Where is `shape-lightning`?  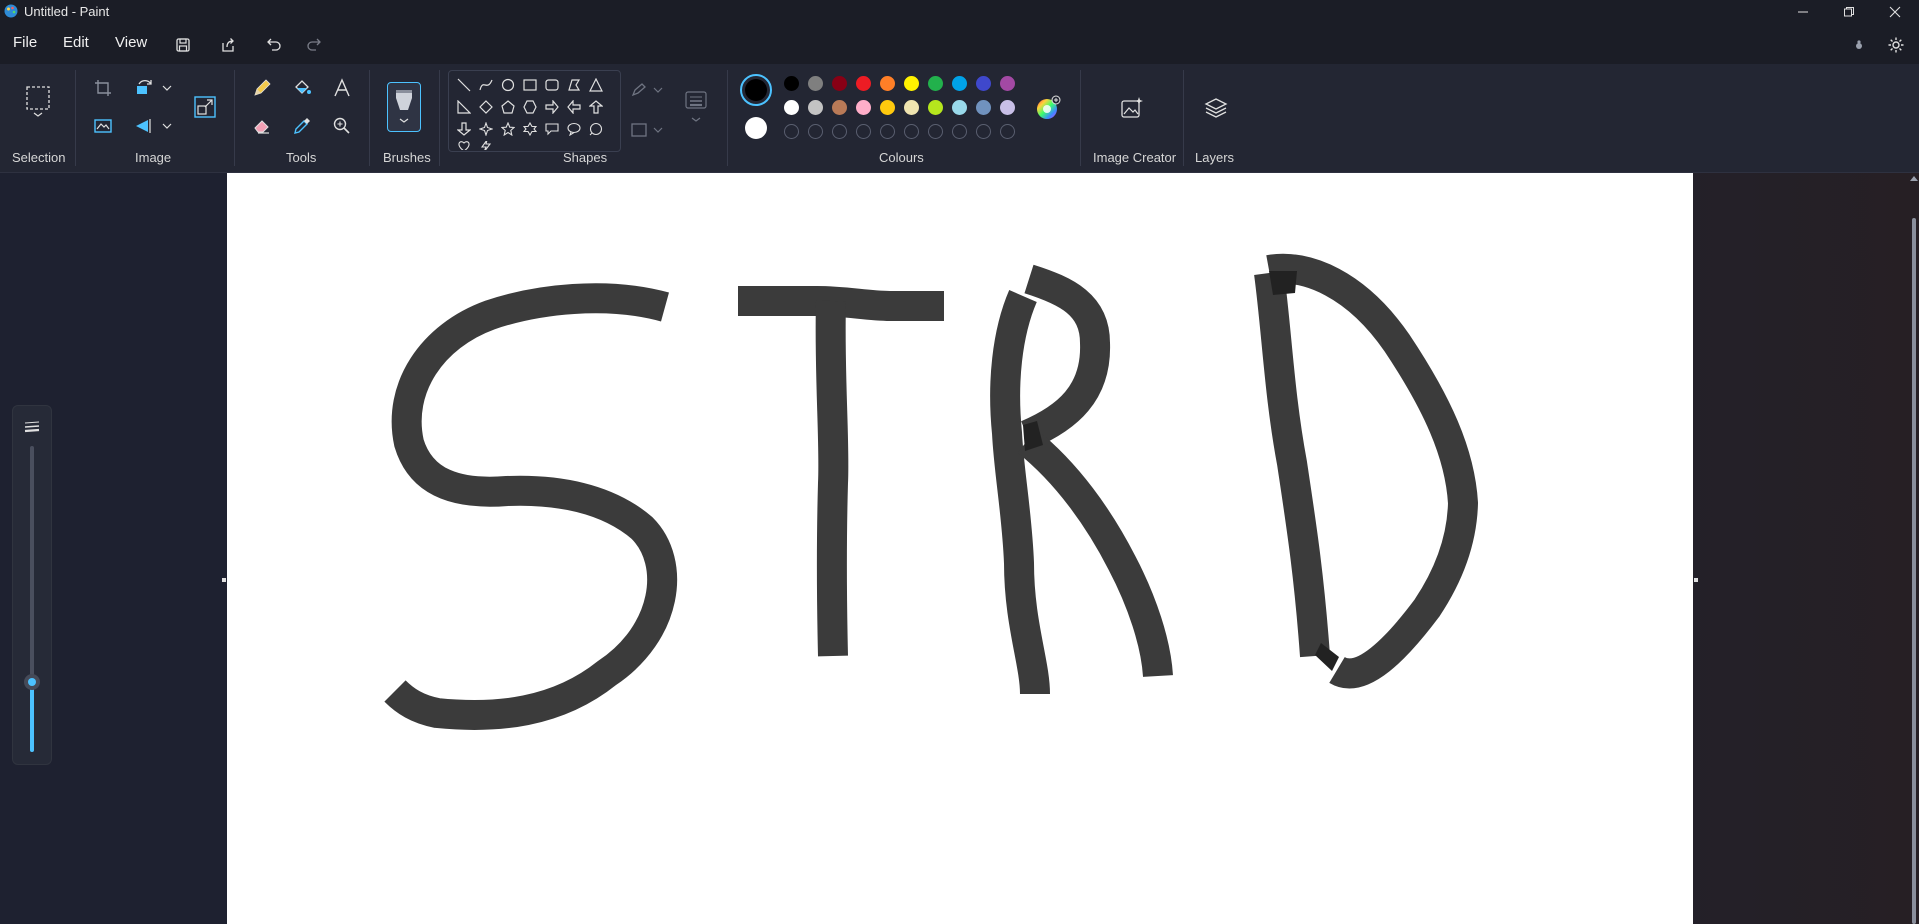 shape-lightning is located at coordinates (486, 145).